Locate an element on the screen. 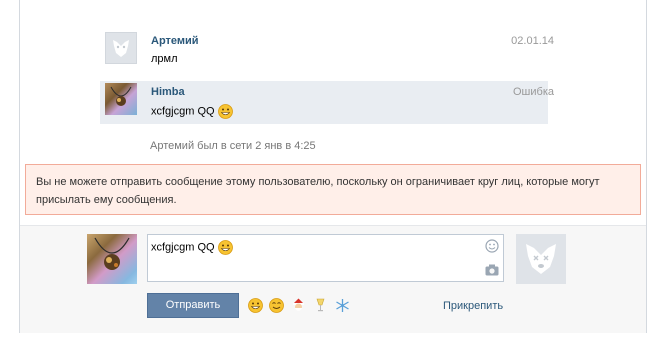 The image size is (665, 349). champagne-emoji-icon is located at coordinates (320, 305).